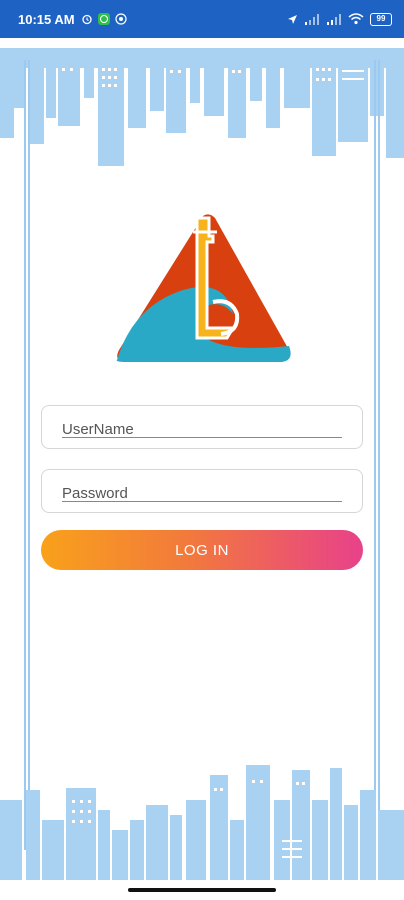 This screenshot has height=900, width=404. I want to click on frame-left-line, so click(25, 455).